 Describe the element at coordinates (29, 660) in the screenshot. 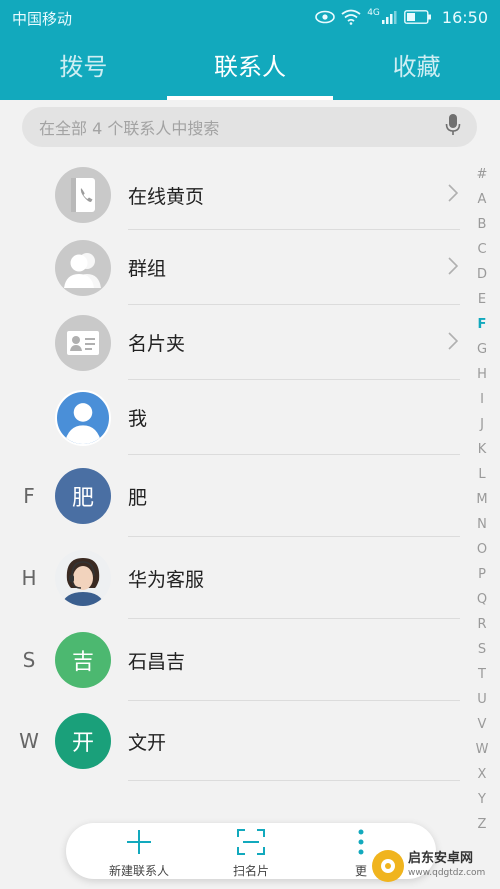

I see `section-letter: S` at that location.